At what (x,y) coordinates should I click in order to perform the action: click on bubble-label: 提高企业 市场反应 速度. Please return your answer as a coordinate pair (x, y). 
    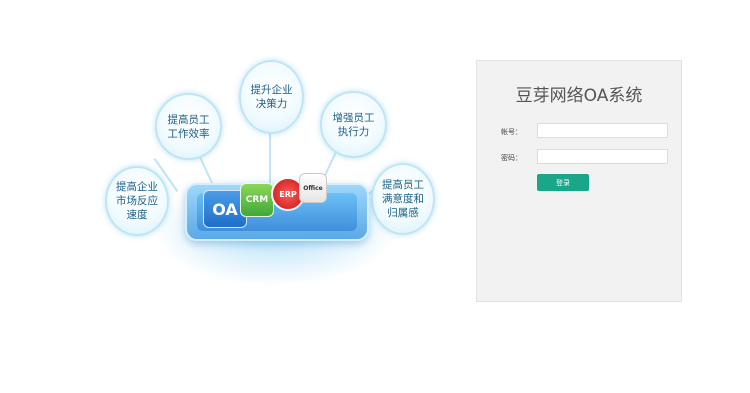
    Looking at the image, I should click on (137, 201).